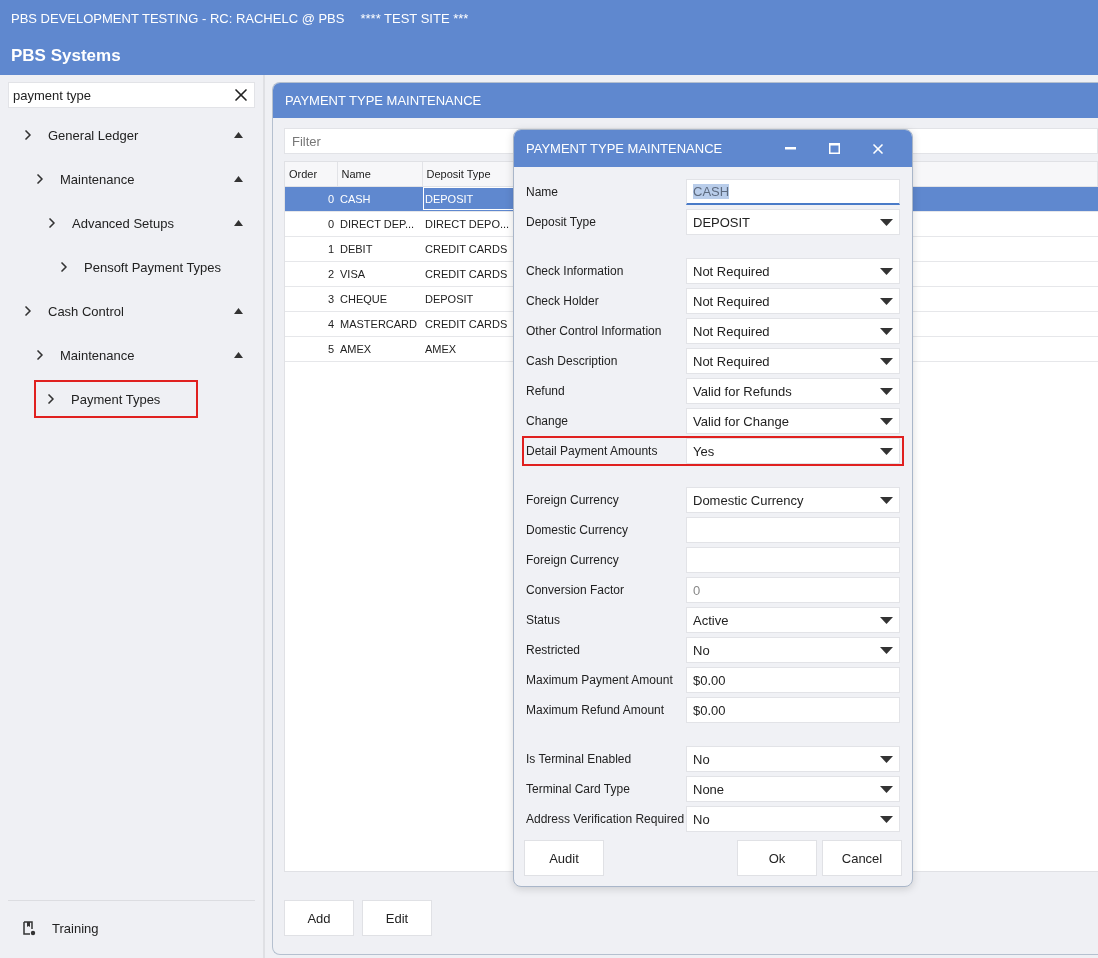 The image size is (1098, 958). What do you see at coordinates (311, 298) in the screenshot?
I see `table-cell: 3` at bounding box center [311, 298].